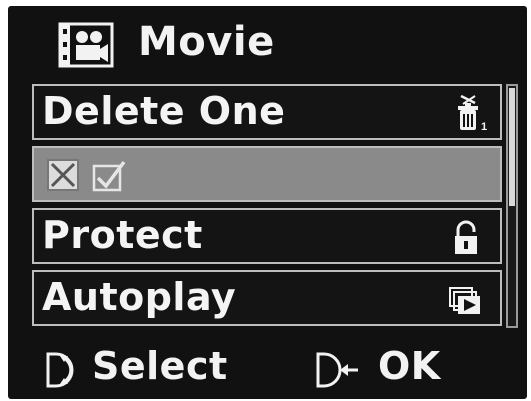  Describe the element at coordinates (337, 370) in the screenshot. I see `ok-arrow-icon` at that location.